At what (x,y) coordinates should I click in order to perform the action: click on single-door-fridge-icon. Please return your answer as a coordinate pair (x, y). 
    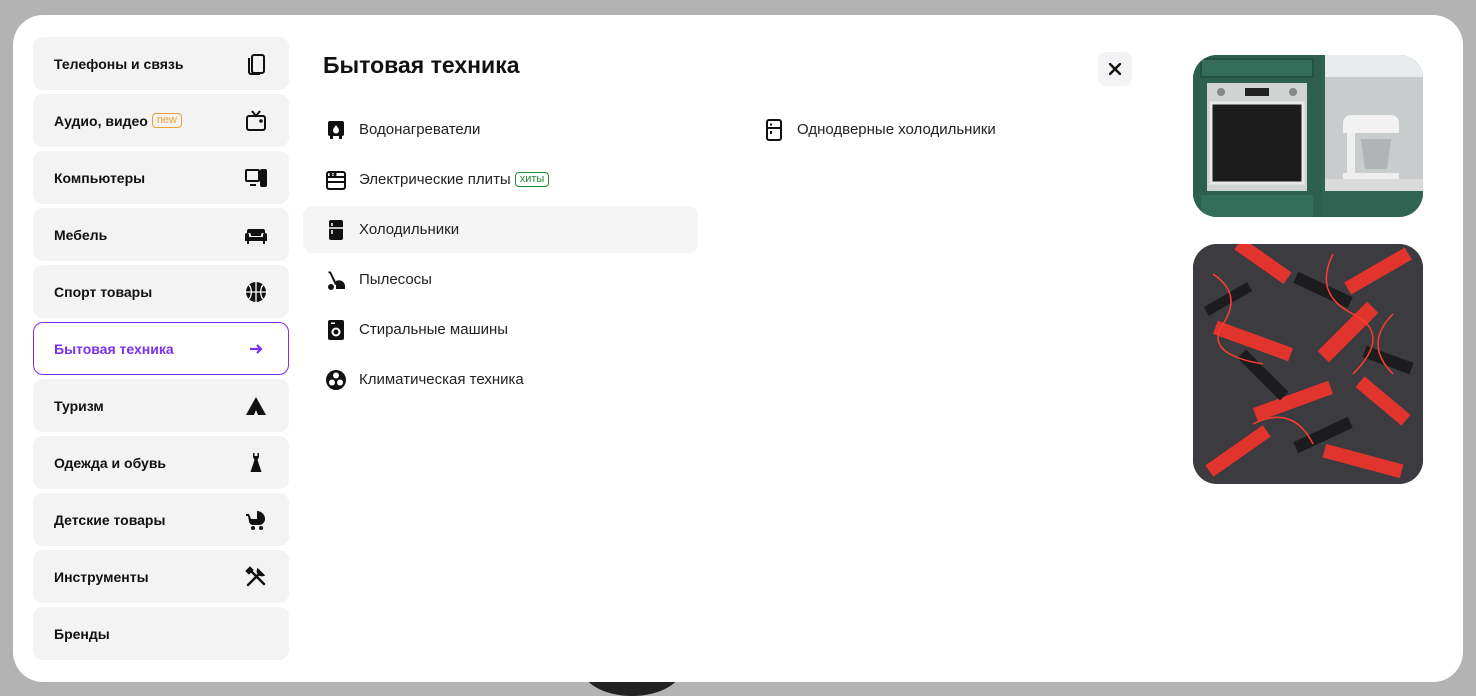
    Looking at the image, I should click on (774, 129).